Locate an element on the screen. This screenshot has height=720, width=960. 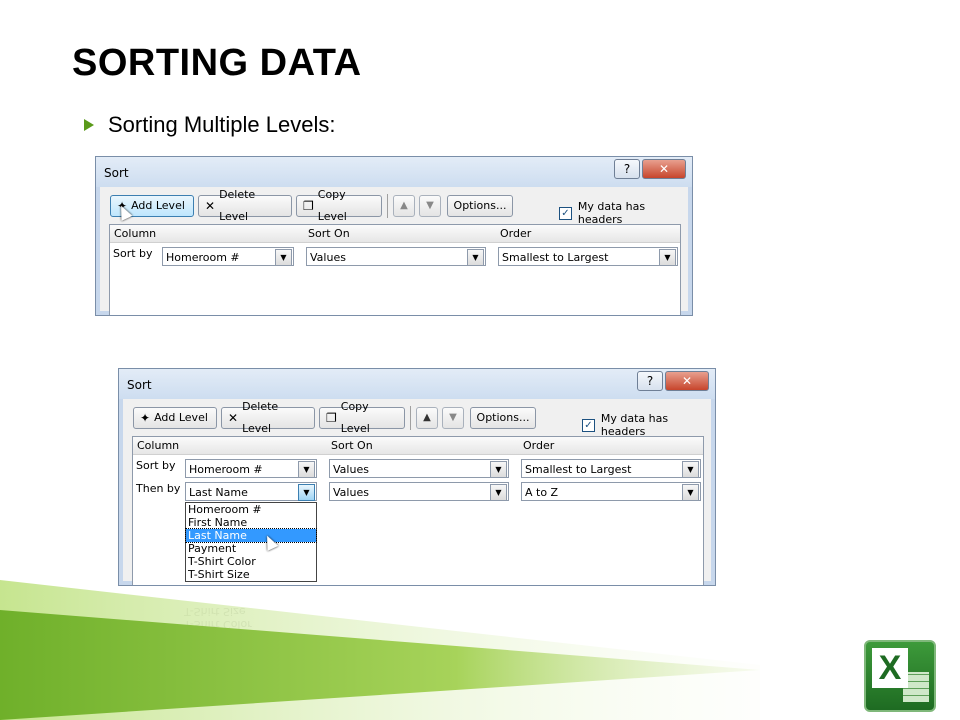
row-label-then-by: Then by is located at coordinates (158, 488).